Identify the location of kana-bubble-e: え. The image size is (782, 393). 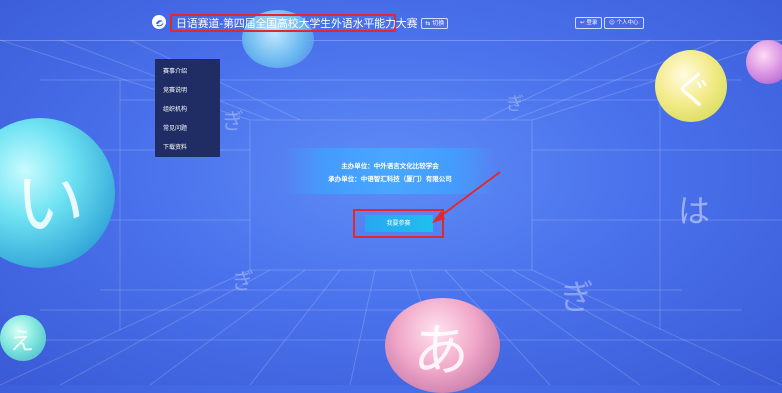
(23, 338).